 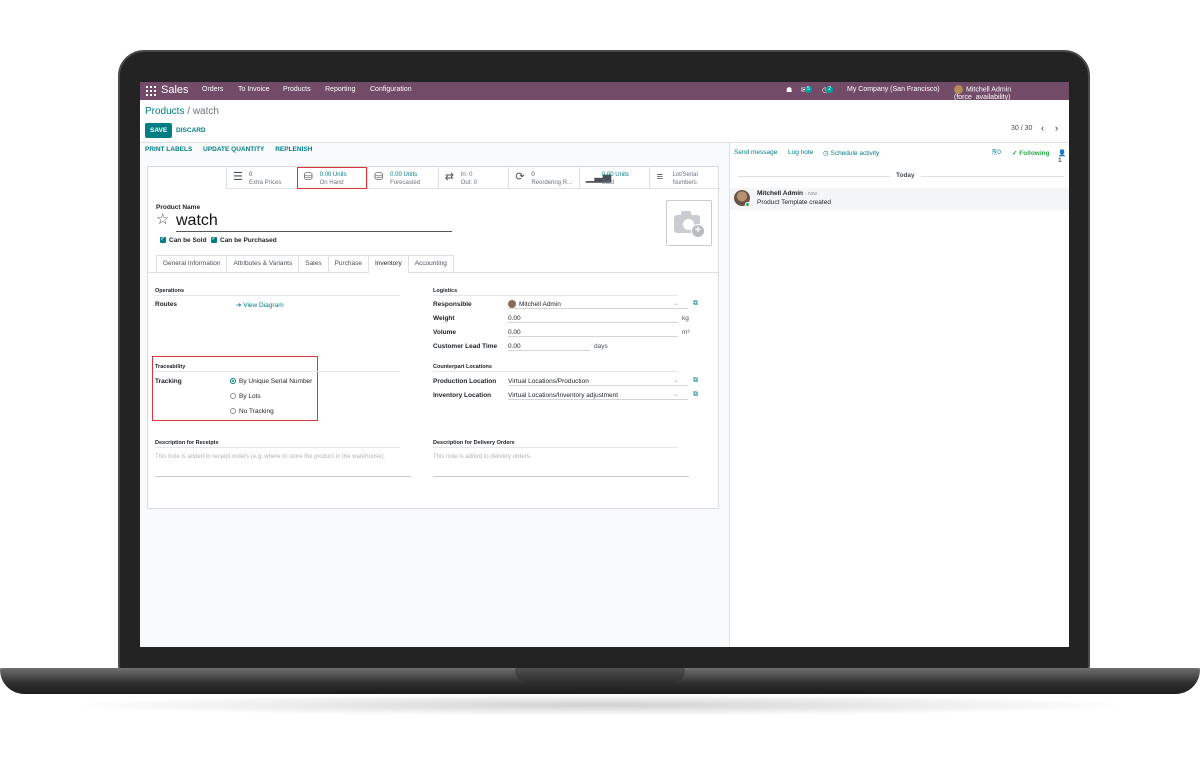 I want to click on apps-menu-icon, so click(x=151, y=91).